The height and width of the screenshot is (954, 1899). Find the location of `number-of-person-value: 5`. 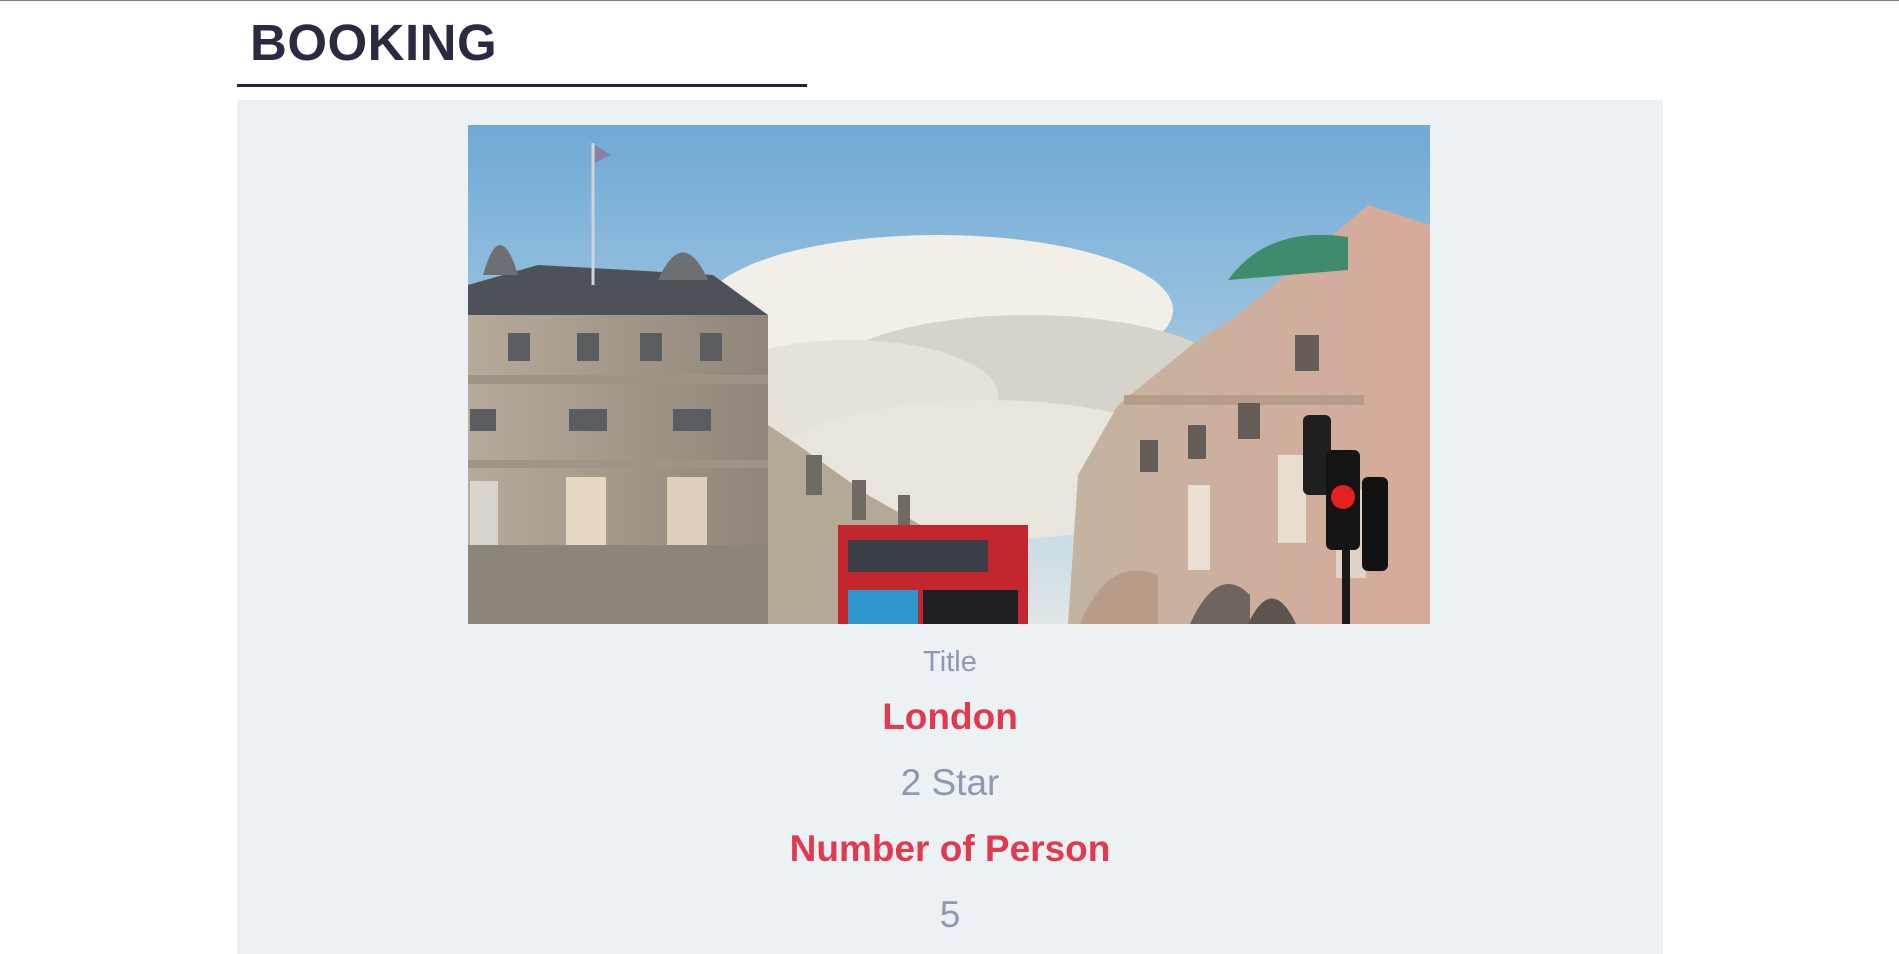

number-of-person-value: 5 is located at coordinates (950, 914).